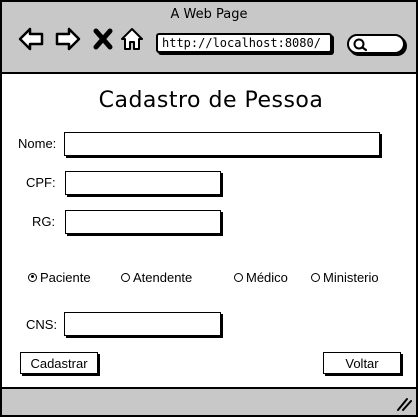 The height and width of the screenshot is (417, 418). Describe the element at coordinates (209, 278) in the screenshot. I see `role-radio-group: Paciente Atendente Médico Ministerio` at that location.